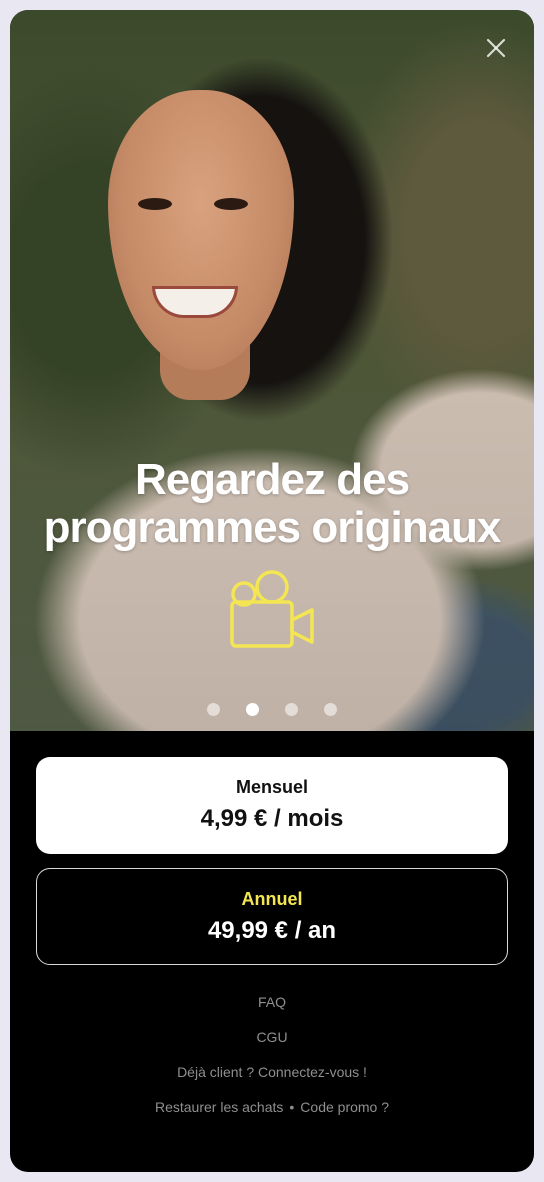 The height and width of the screenshot is (1182, 544). I want to click on close-icon, so click(496, 48).